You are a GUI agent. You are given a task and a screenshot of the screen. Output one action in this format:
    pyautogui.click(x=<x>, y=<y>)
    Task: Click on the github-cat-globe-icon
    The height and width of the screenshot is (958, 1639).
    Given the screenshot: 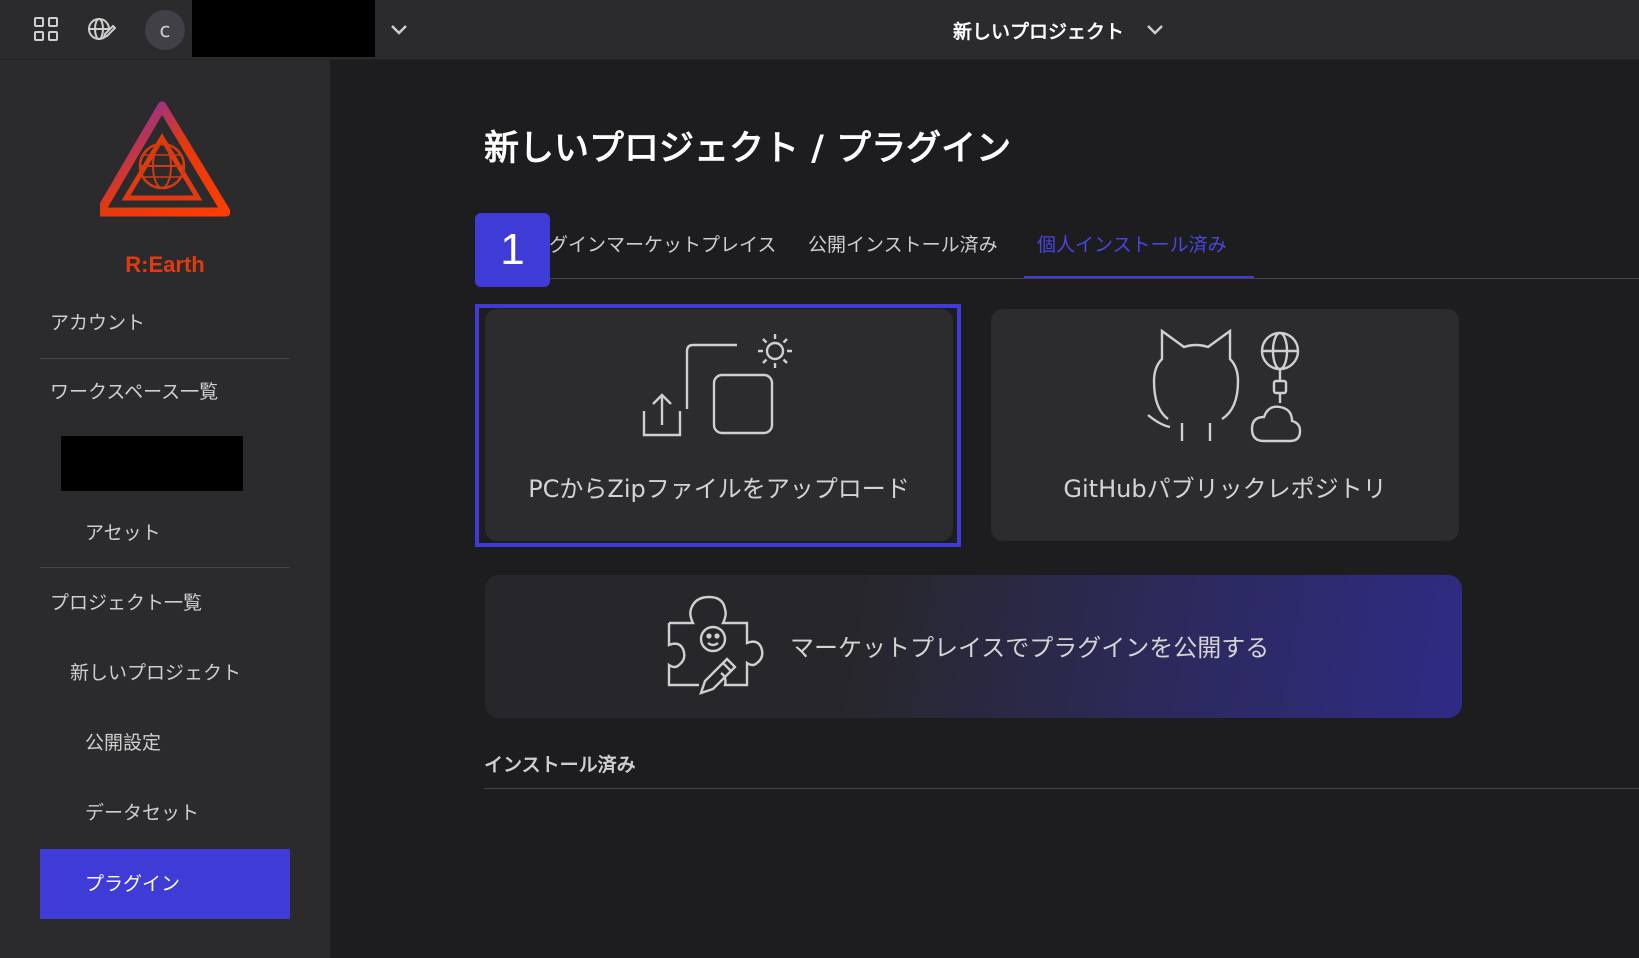 What is the action you would take?
    pyautogui.click(x=1224, y=386)
    